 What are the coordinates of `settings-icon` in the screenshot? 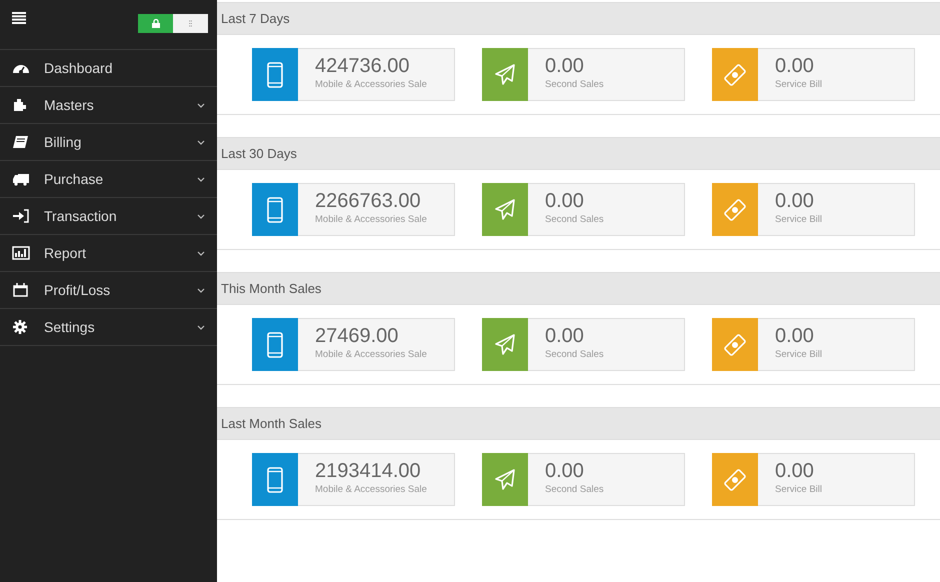 It's located at (21, 327).